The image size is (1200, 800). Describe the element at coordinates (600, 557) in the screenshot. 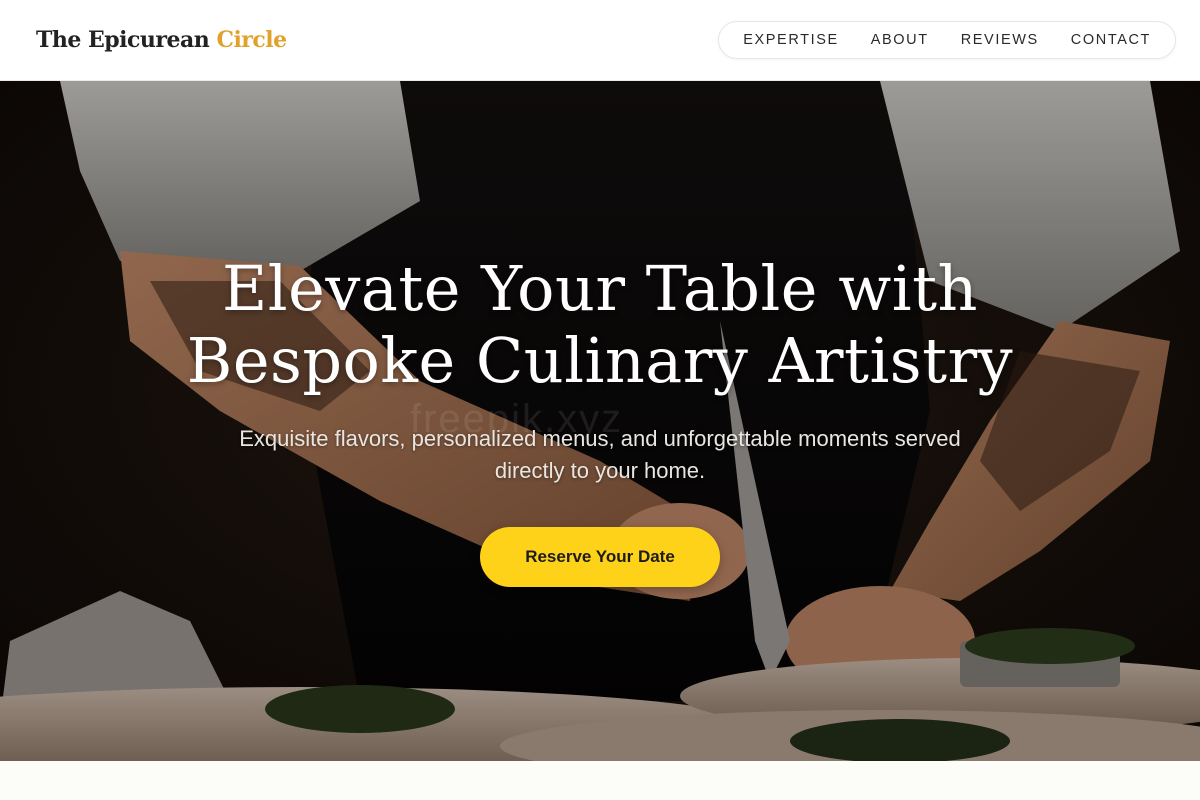

I see `reserve-date-button: Reserve Your Date` at that location.